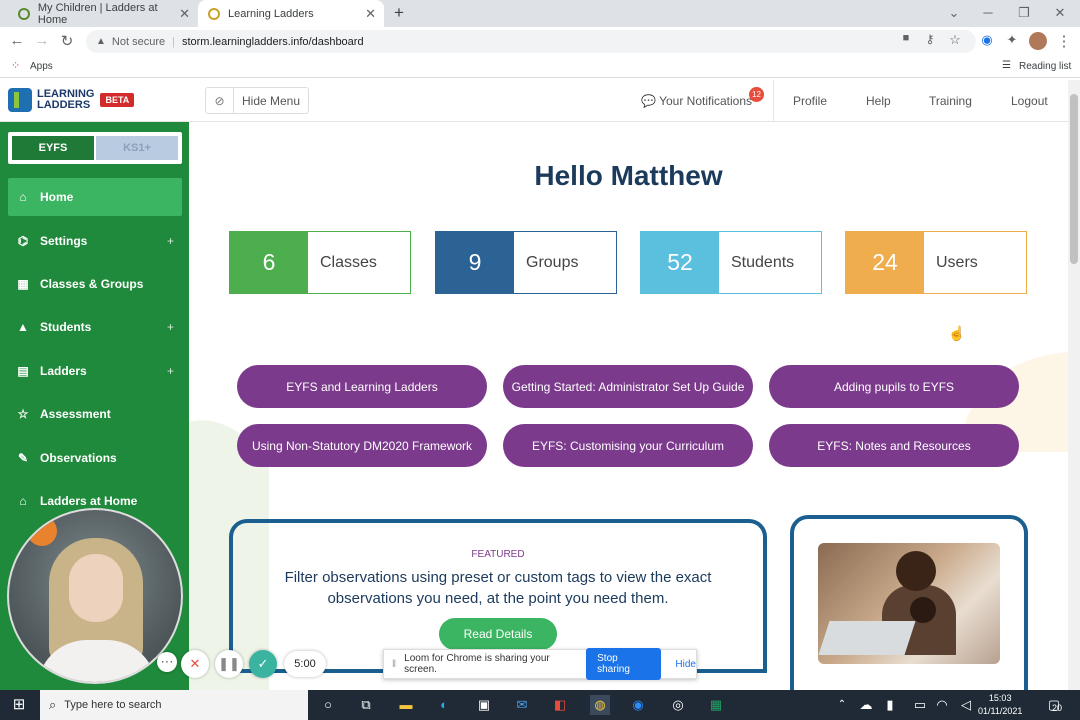  I want to click on bookmark-star-icon: ☆, so click(955, 40).